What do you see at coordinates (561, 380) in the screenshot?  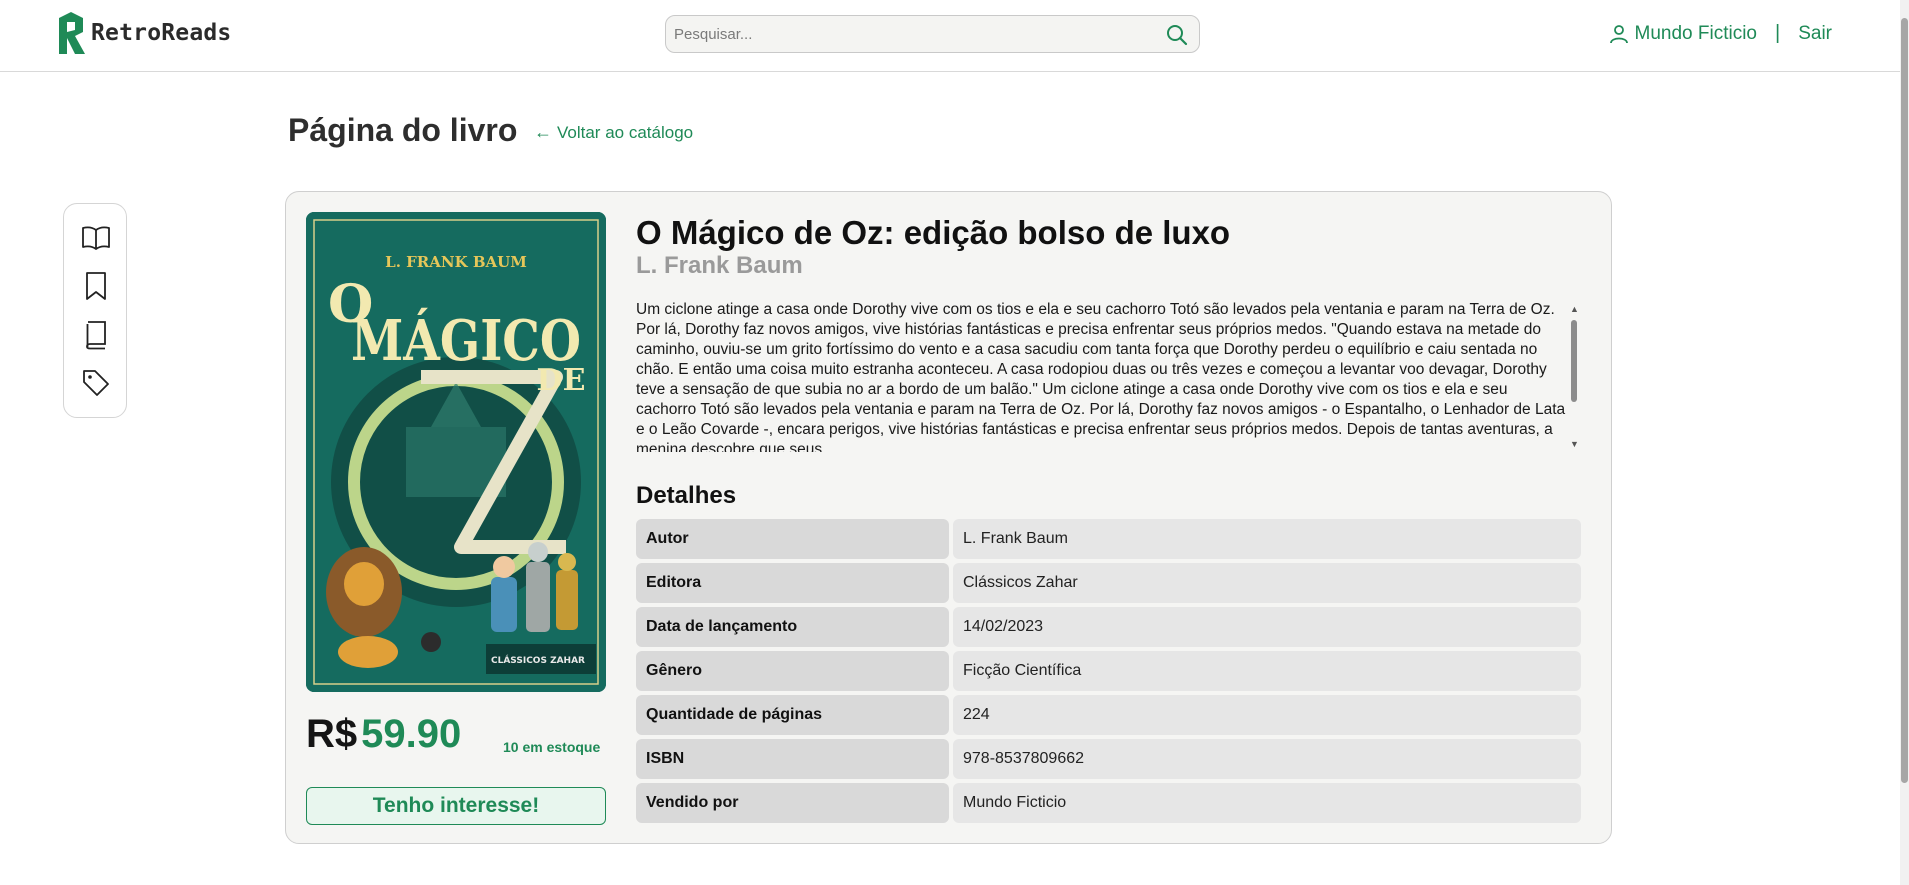 I see `svg-text: DE` at bounding box center [561, 380].